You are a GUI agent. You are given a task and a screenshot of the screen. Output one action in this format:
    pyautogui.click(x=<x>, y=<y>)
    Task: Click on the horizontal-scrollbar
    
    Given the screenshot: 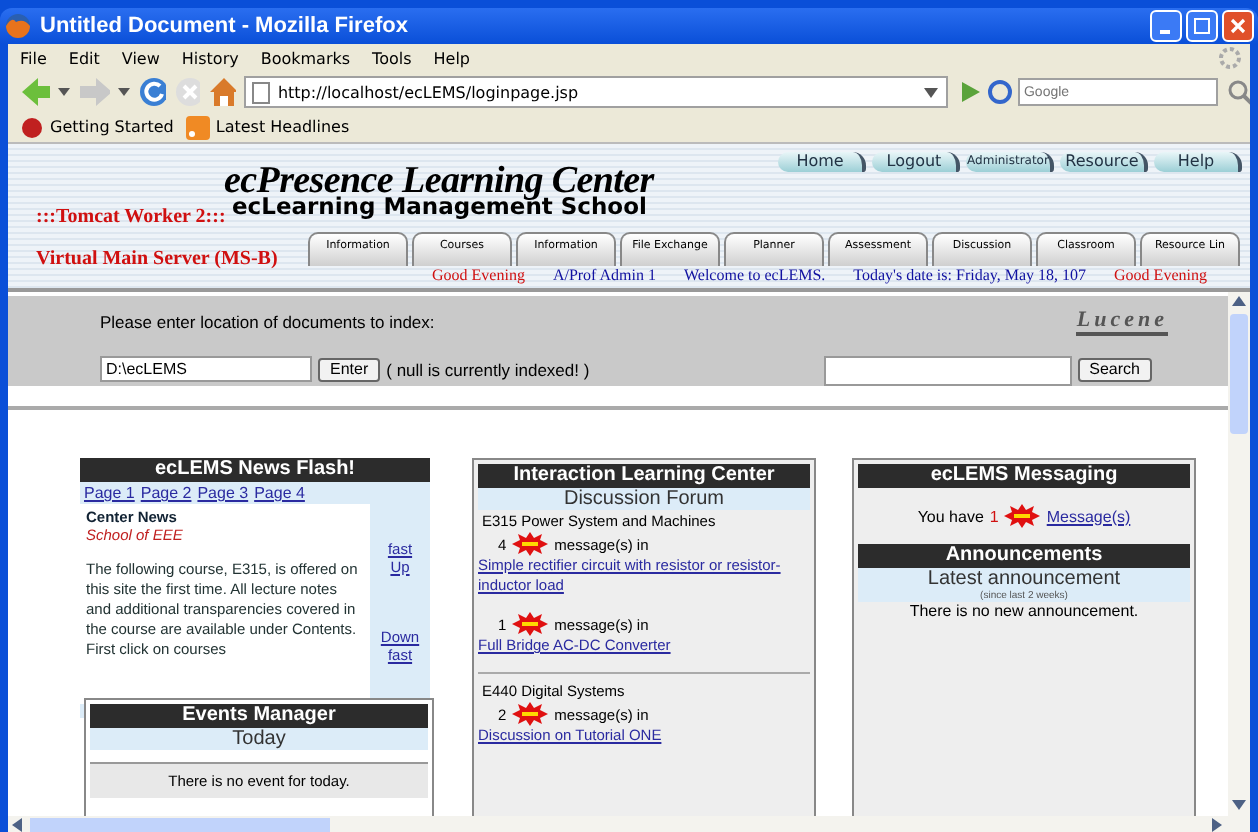 What is the action you would take?
    pyautogui.click(x=629, y=824)
    